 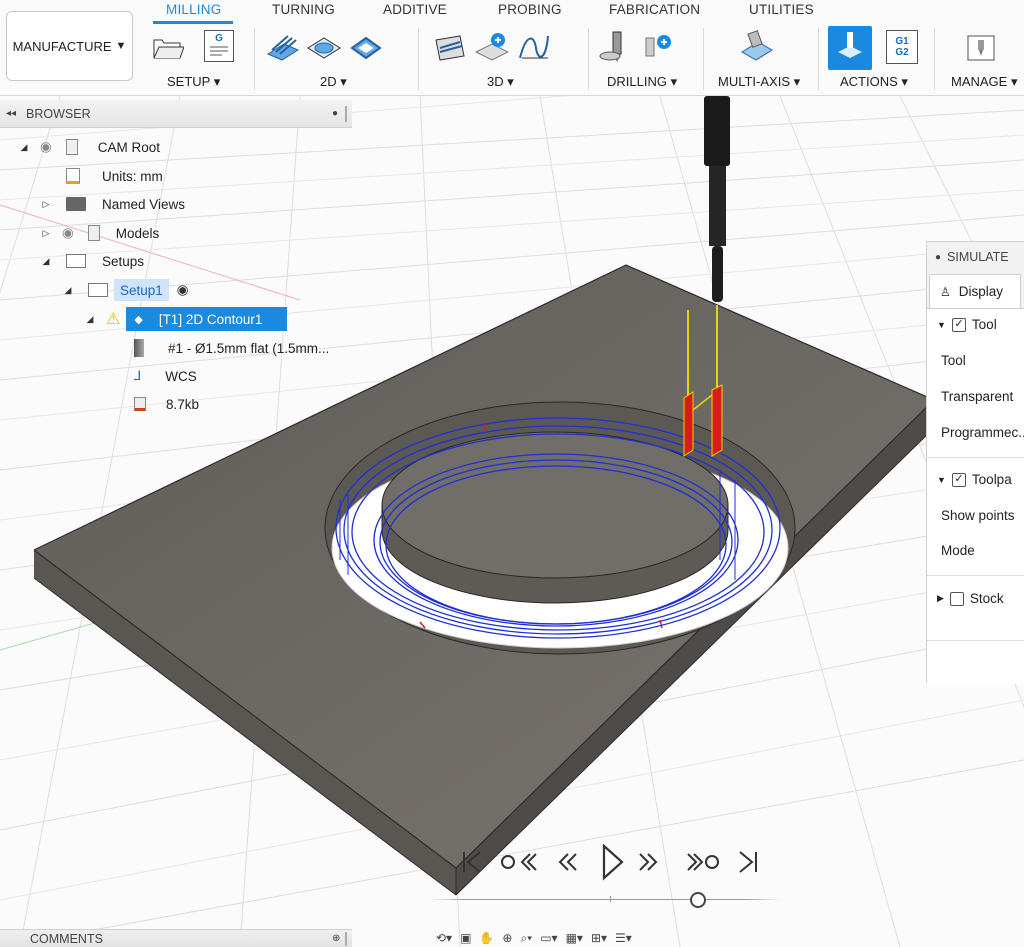 I want to click on stock-checkbox, so click(x=956, y=598).